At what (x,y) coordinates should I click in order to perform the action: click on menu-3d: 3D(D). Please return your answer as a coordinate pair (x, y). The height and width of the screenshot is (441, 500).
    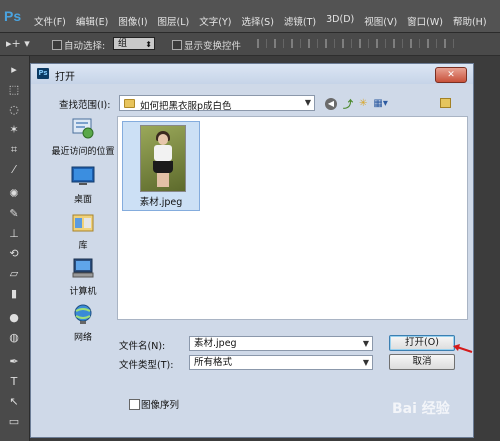
    Looking at the image, I should click on (340, 21).